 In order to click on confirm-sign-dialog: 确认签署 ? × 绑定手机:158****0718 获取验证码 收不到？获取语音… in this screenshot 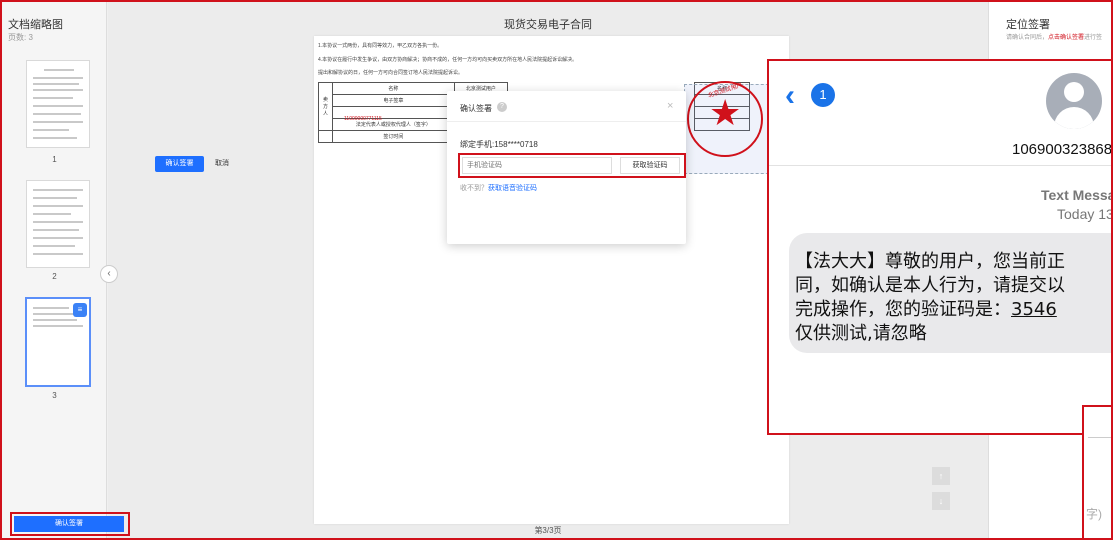, I will do `click(566, 167)`.